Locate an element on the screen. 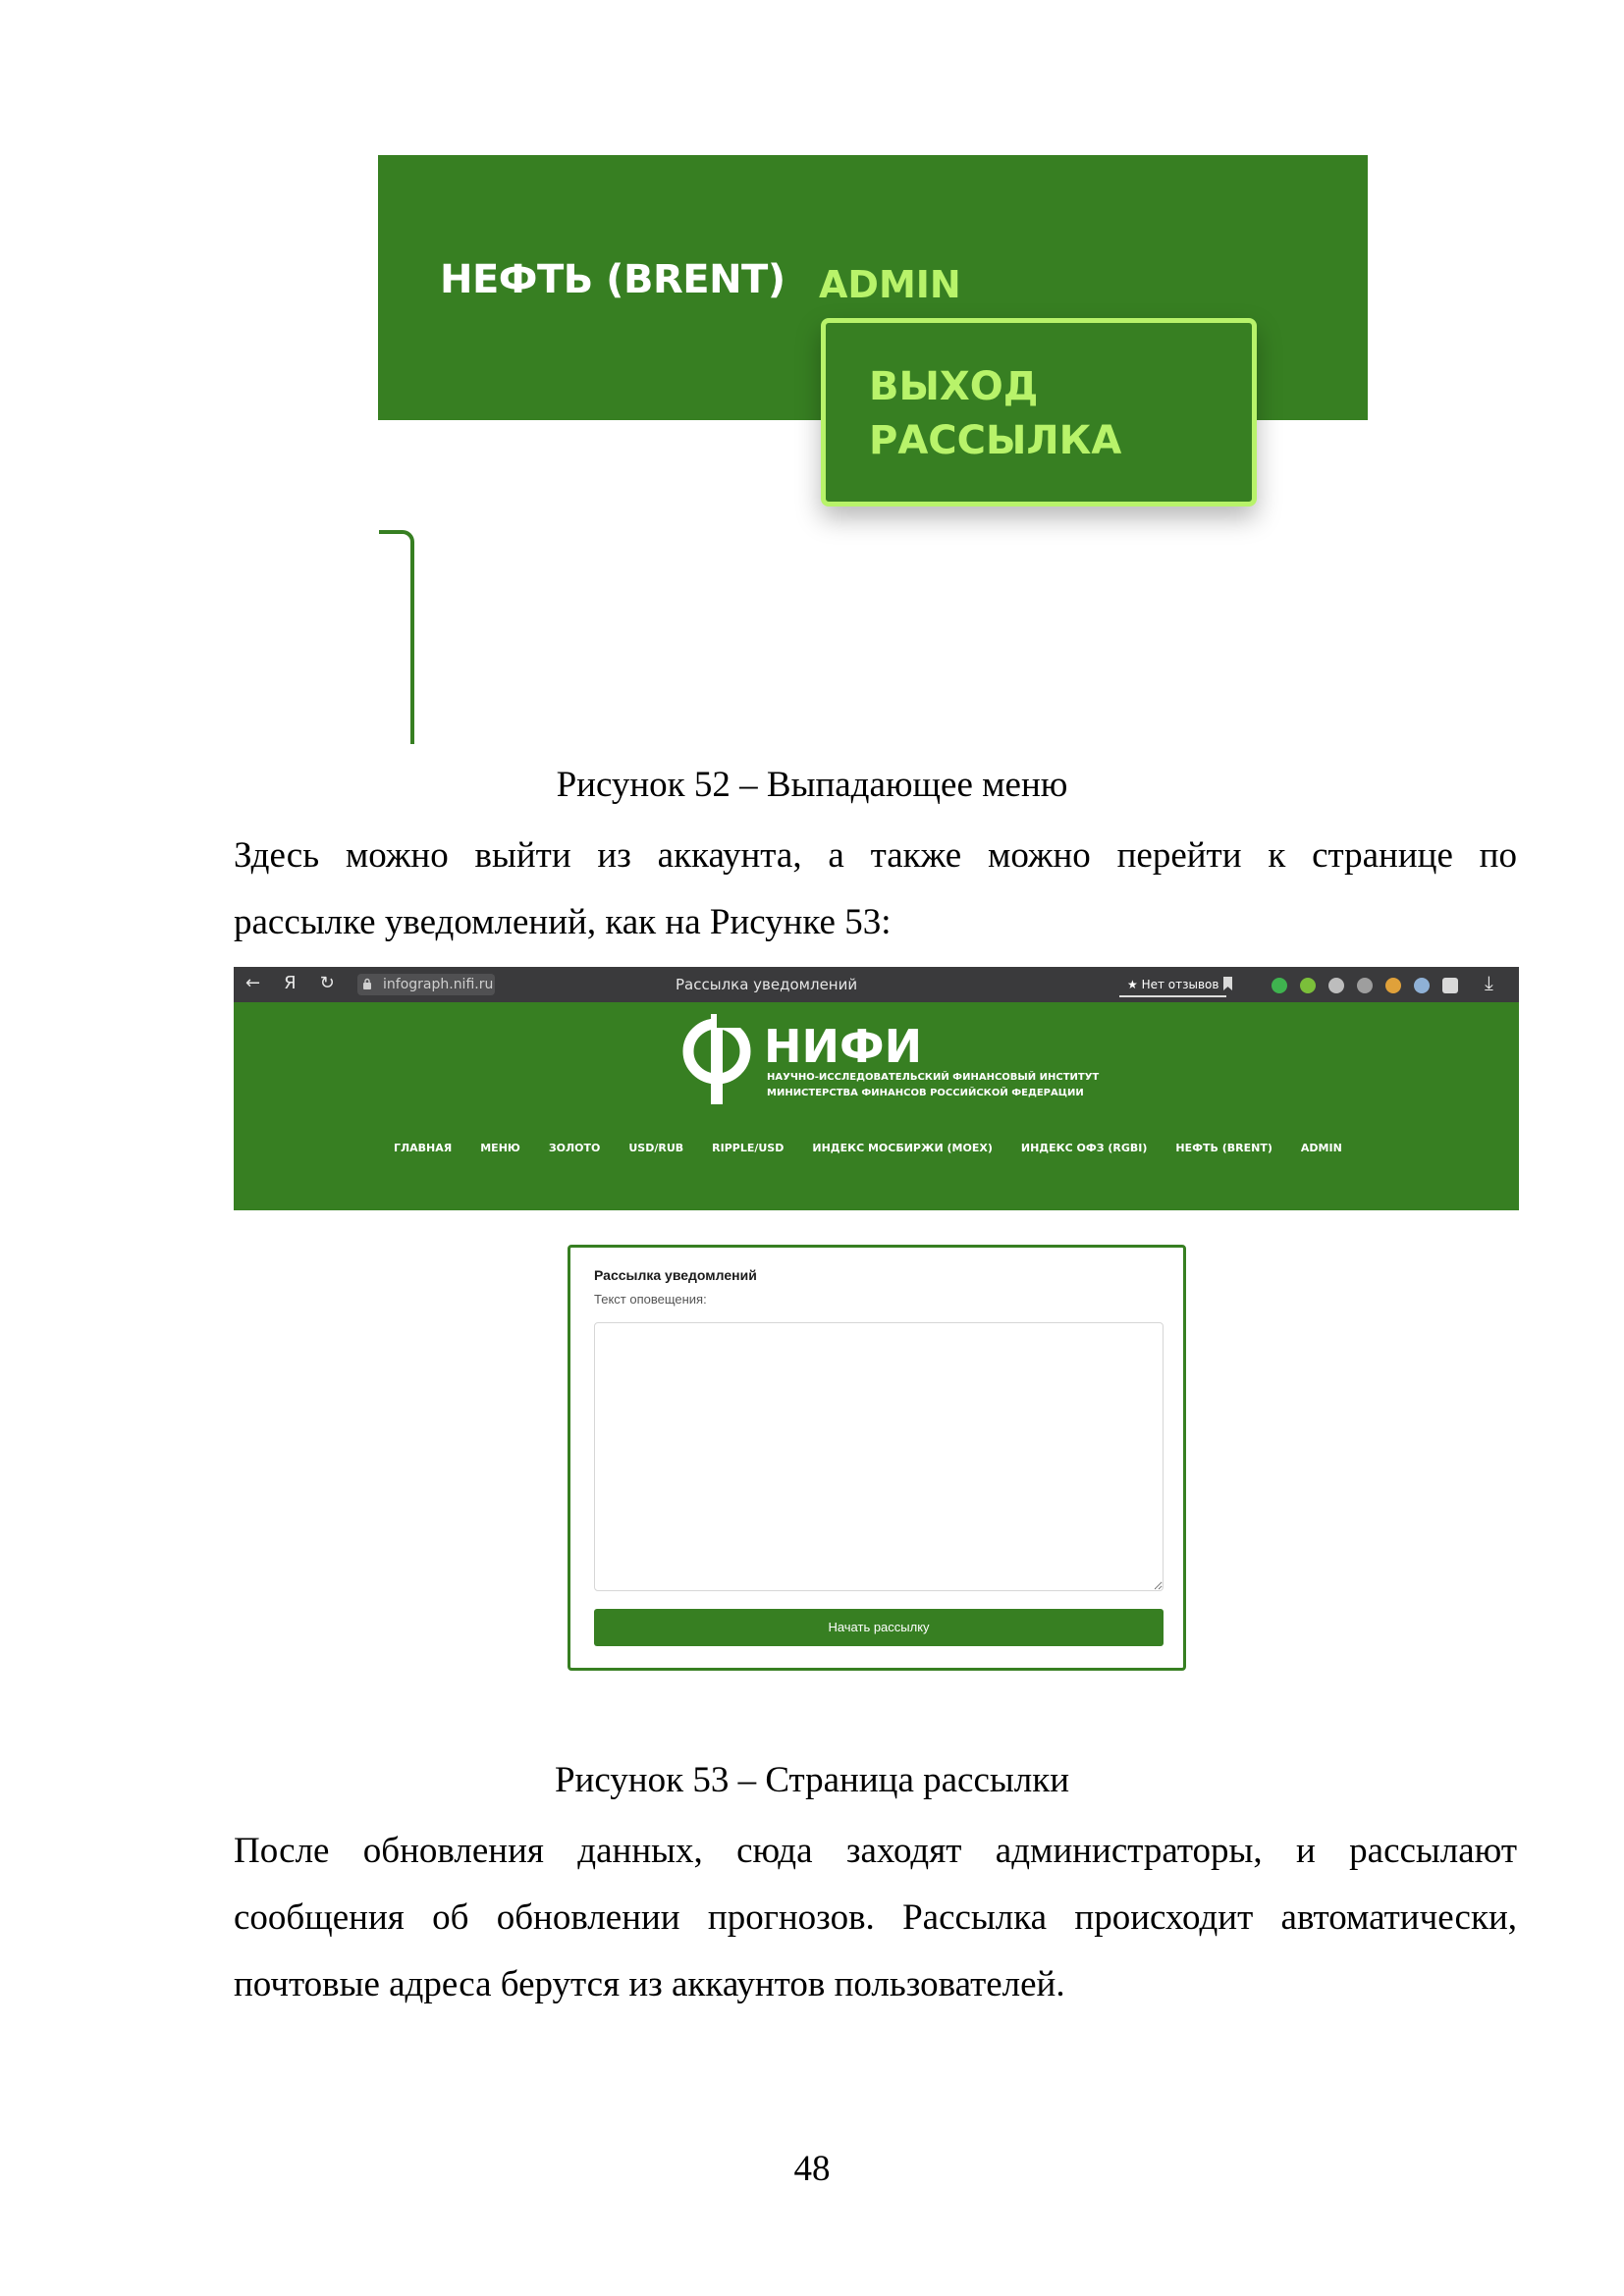 The height and width of the screenshot is (2296, 1624). admin-dropdown-menu: ВЫХОД РАССЫЛКА is located at coordinates (1039, 412).